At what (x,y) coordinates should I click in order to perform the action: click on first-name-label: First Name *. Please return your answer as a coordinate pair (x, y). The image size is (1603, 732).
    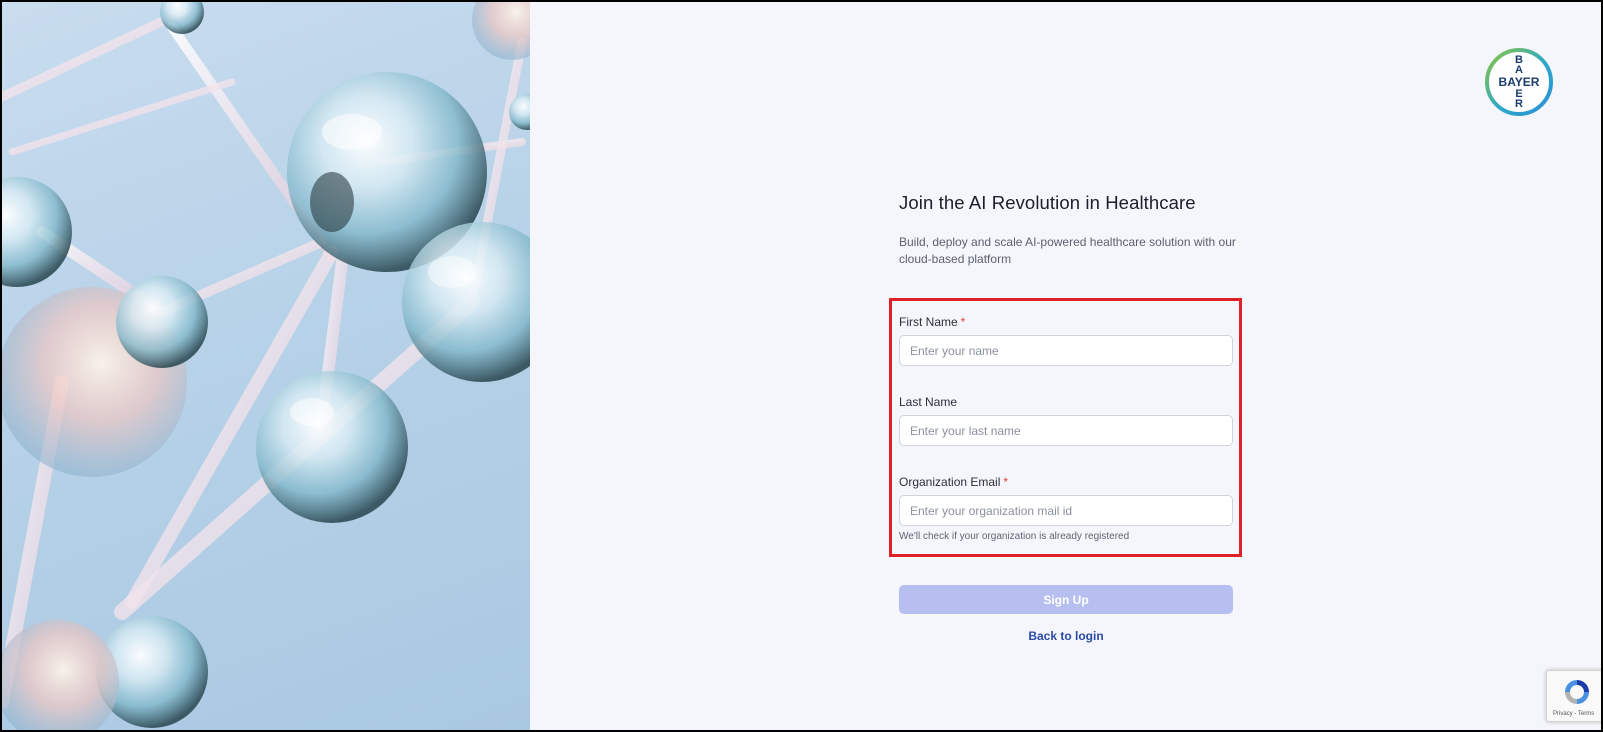
    Looking at the image, I should click on (932, 322).